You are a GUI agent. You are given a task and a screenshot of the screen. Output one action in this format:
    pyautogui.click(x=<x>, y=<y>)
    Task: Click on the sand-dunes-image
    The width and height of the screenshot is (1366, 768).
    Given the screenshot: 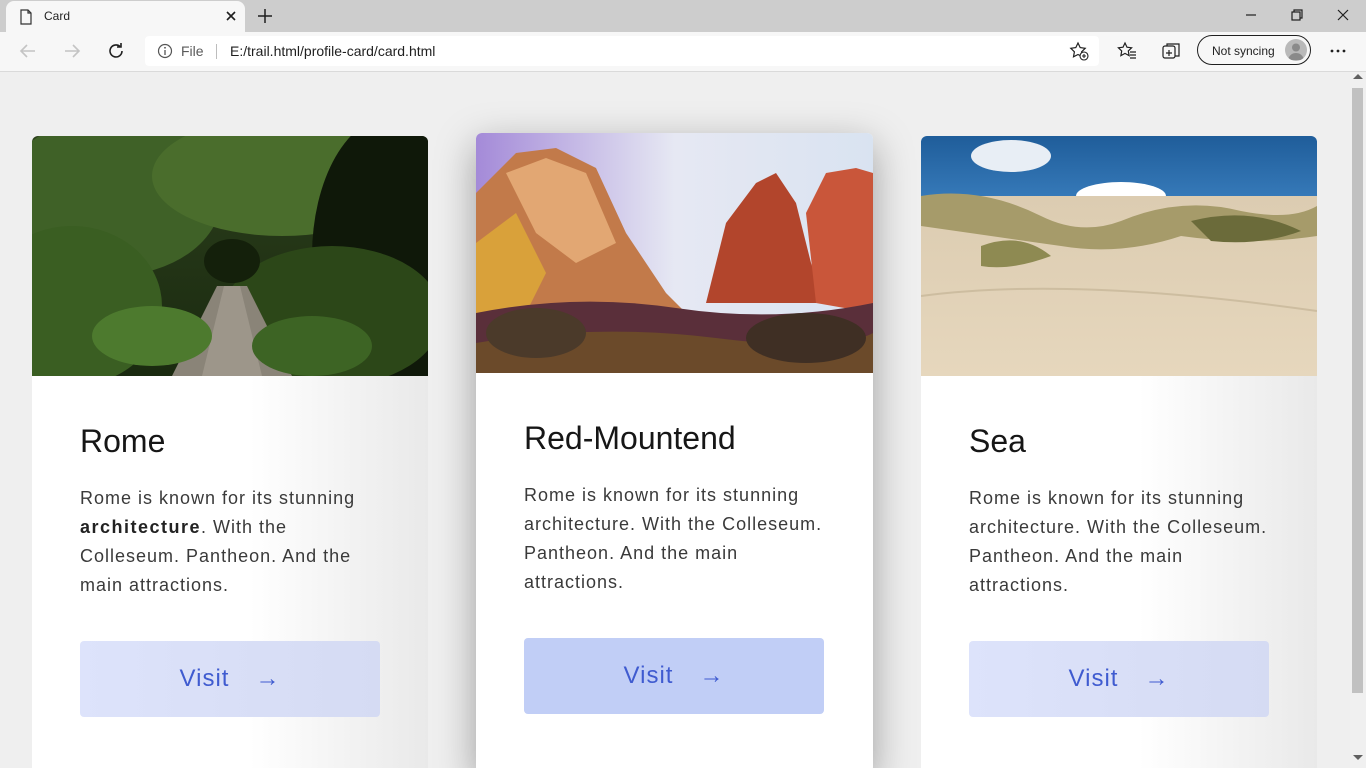 What is the action you would take?
    pyautogui.click(x=1119, y=256)
    